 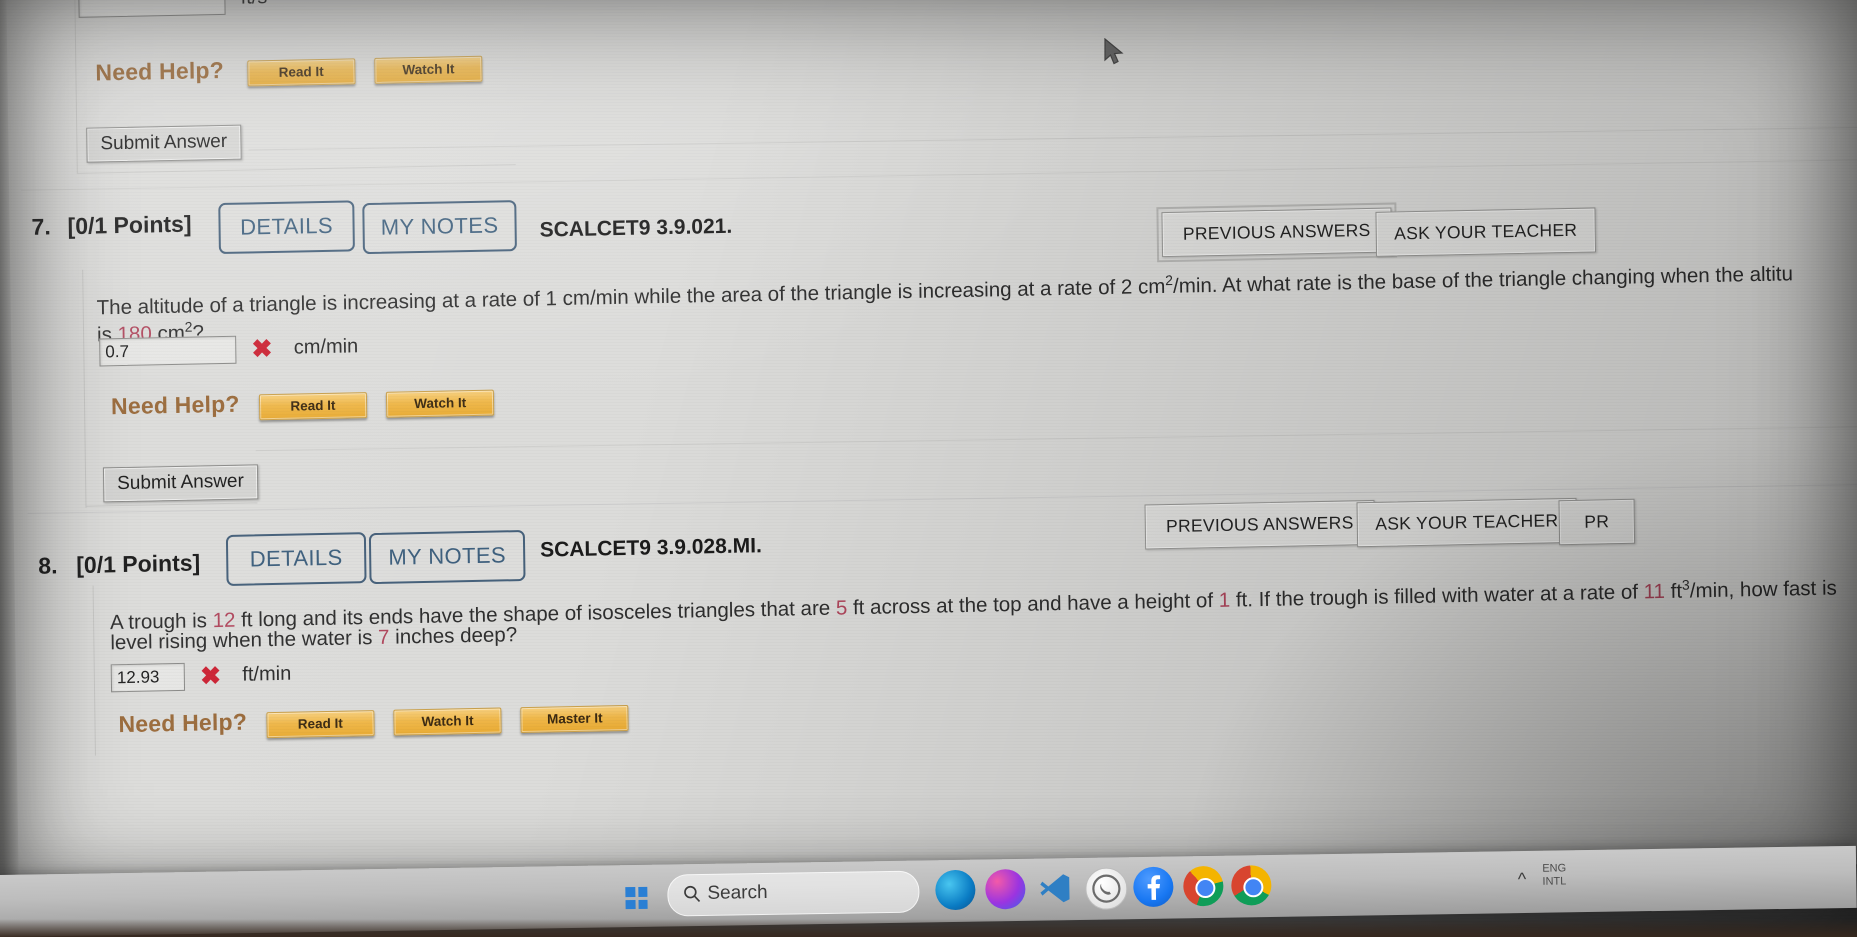 What do you see at coordinates (129, 225) in the screenshot?
I see `question-7-points: [0/1 Points]` at bounding box center [129, 225].